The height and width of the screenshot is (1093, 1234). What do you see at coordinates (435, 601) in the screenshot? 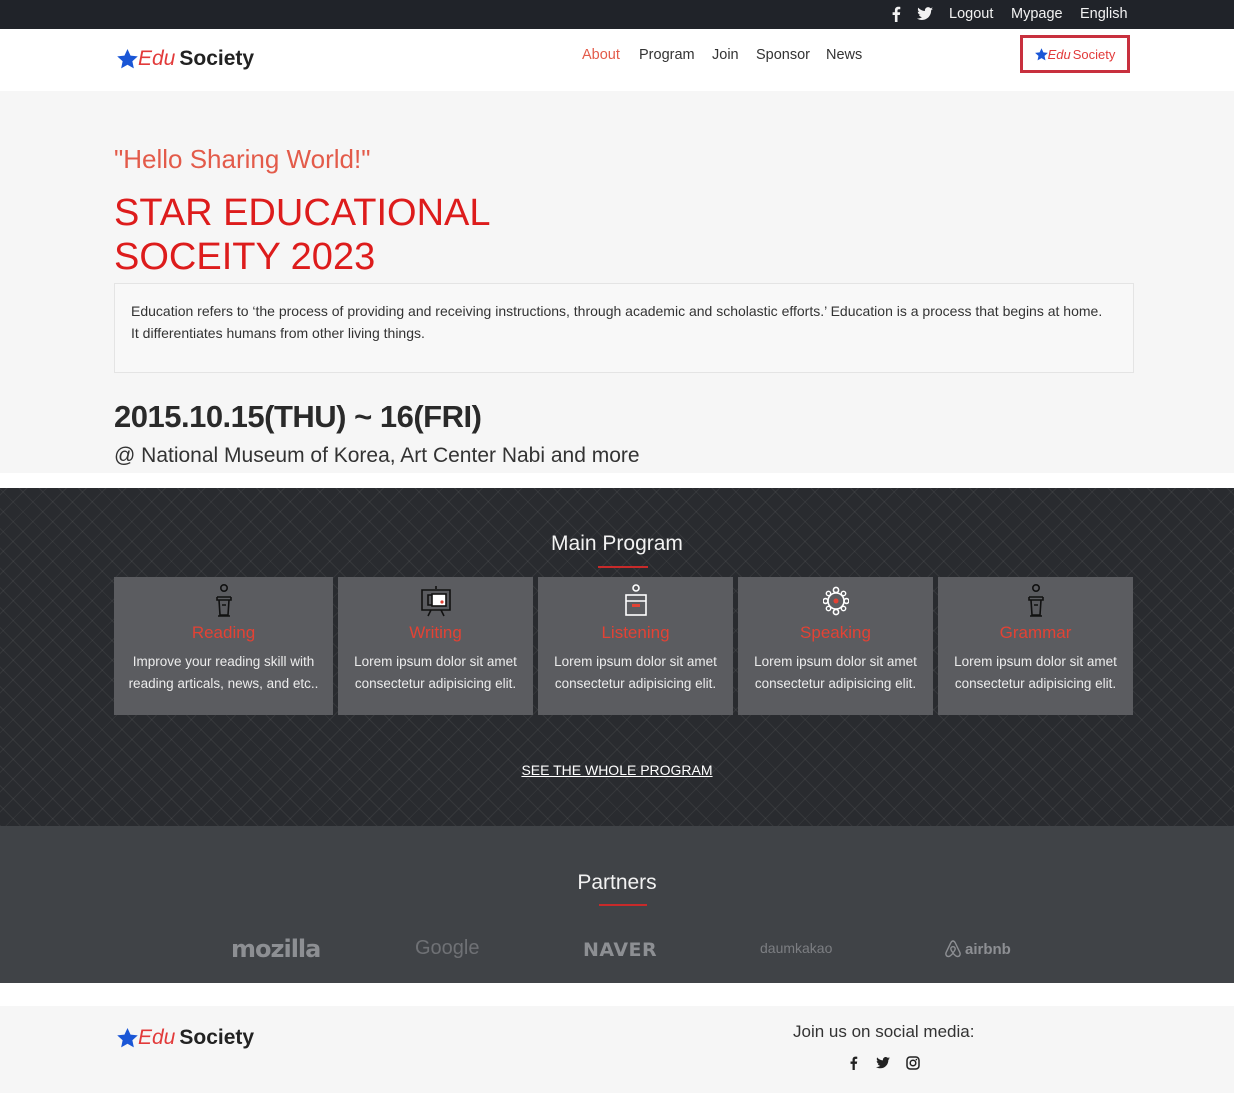
I see `presentation-board-icon` at bounding box center [435, 601].